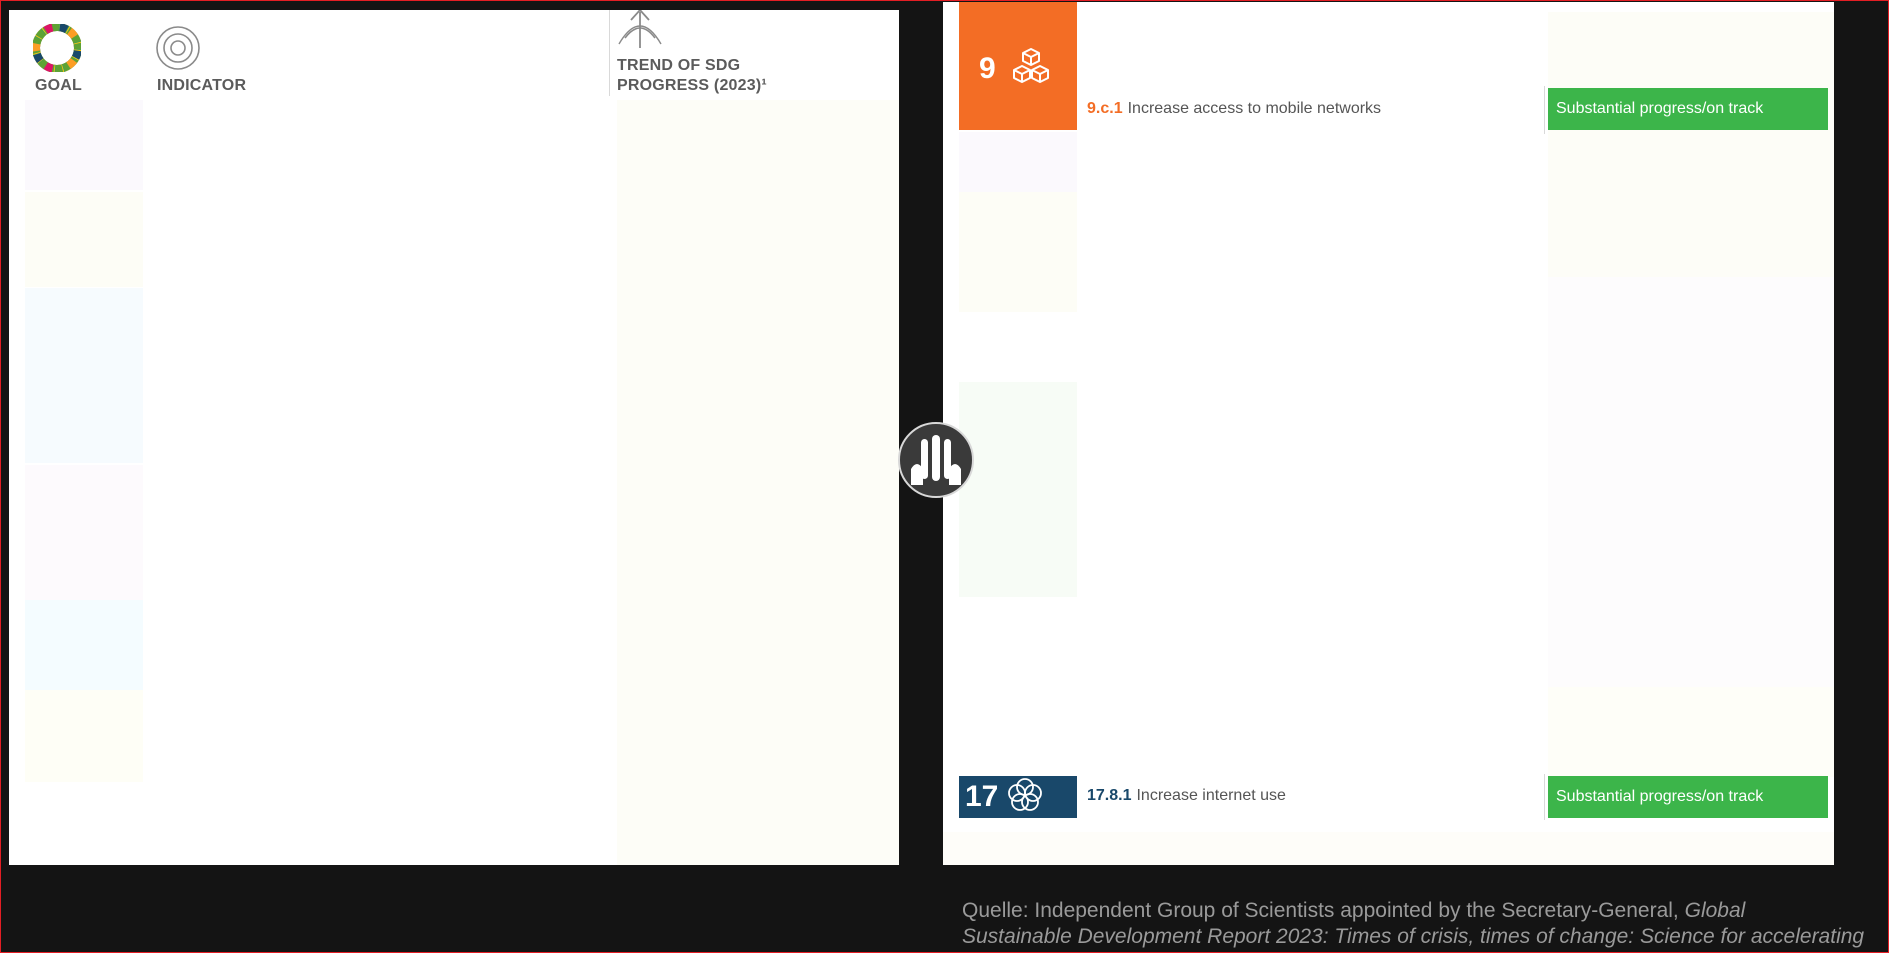  I want to click on indicator-row: 17.8.1 Increase internet use, so click(1186, 796).